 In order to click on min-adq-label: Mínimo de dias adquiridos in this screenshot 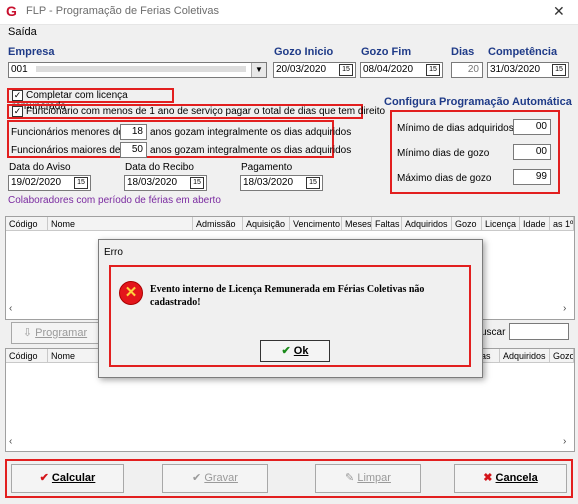, I will do `click(455, 128)`.